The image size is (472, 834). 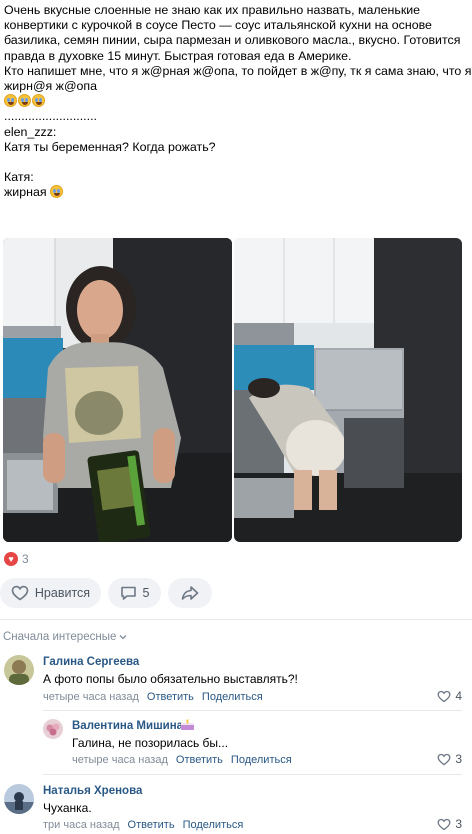 I want to click on emoji-row, so click(x=235, y=101).